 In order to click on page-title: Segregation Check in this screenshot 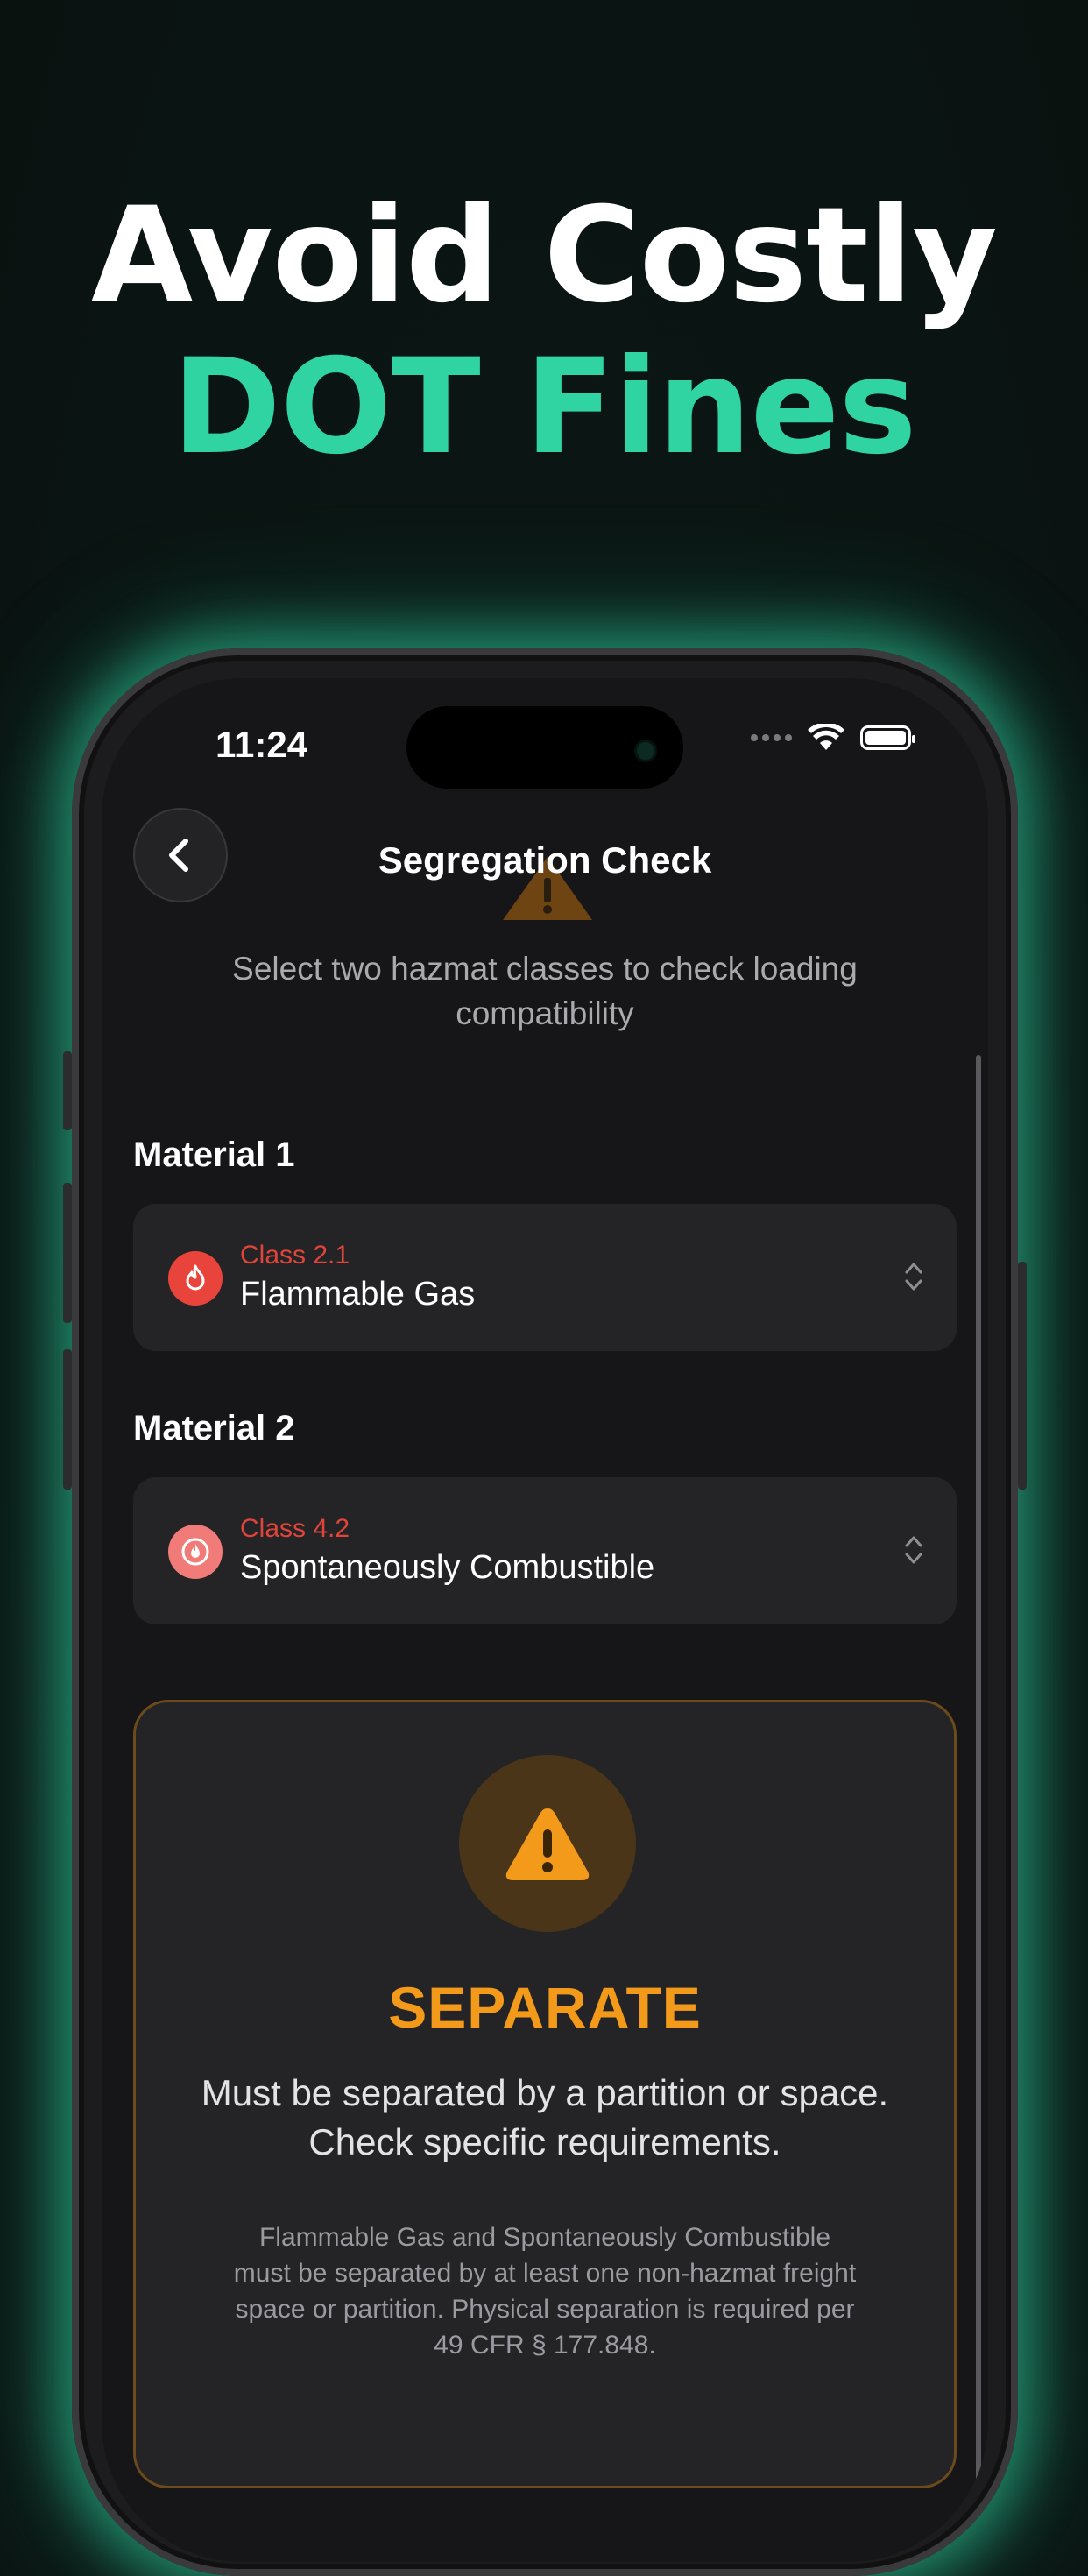, I will do `click(545, 860)`.